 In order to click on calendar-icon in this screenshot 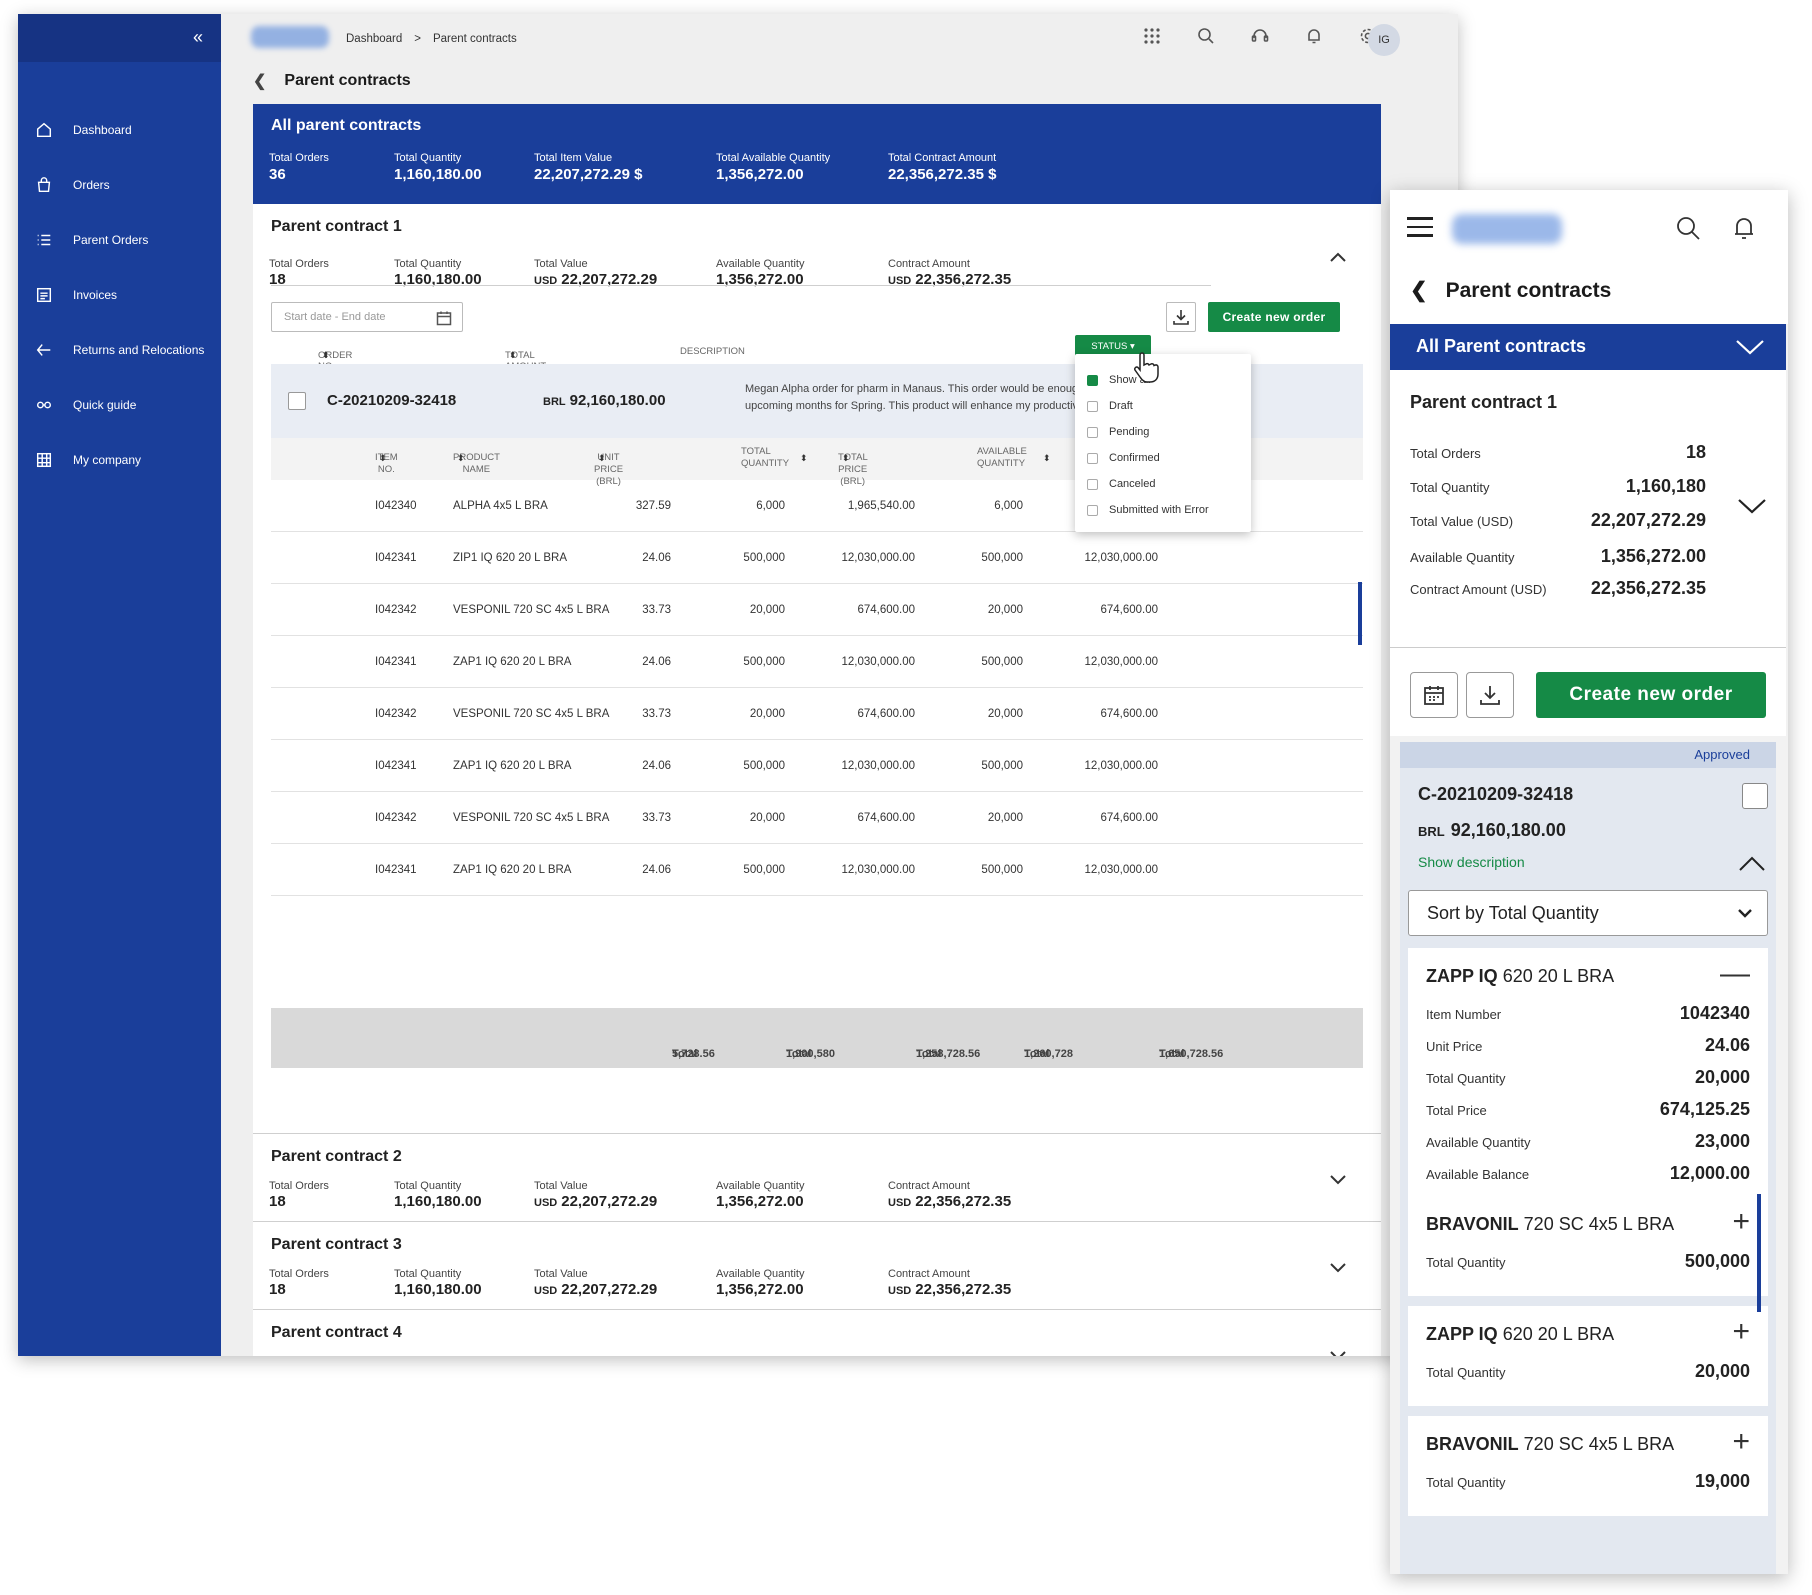, I will do `click(444, 318)`.